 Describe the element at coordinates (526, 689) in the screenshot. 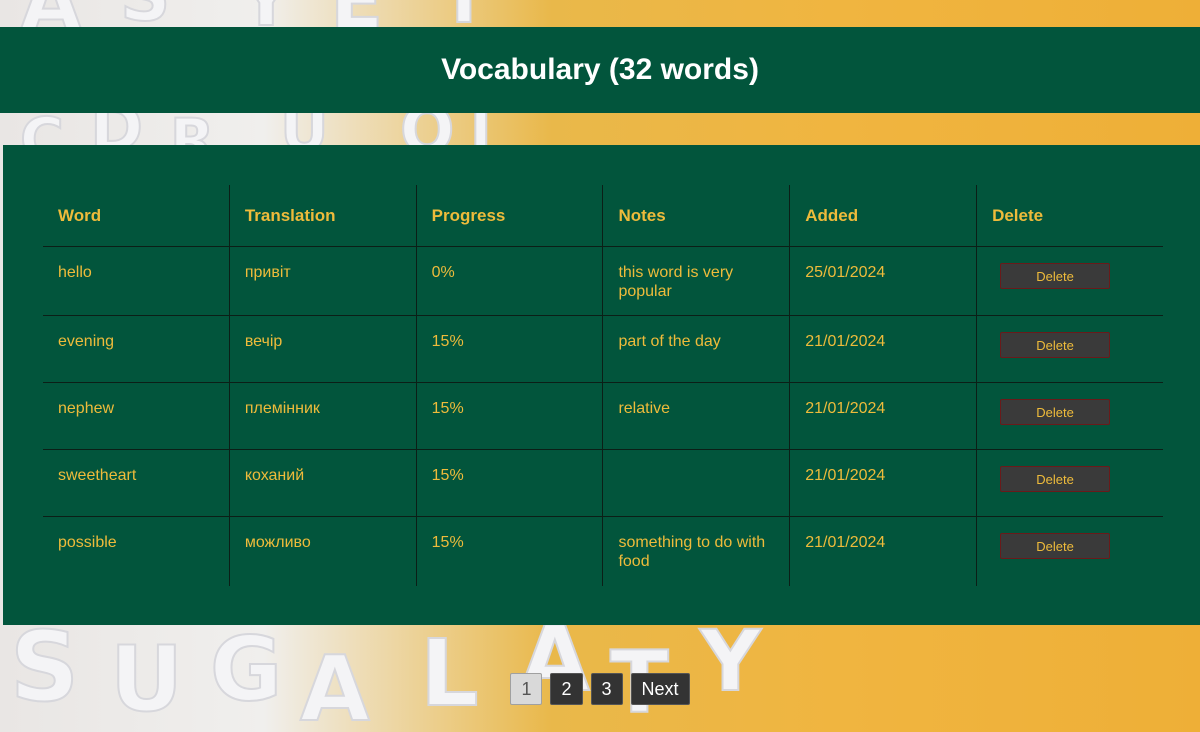

I see `page-button-1: 1` at that location.